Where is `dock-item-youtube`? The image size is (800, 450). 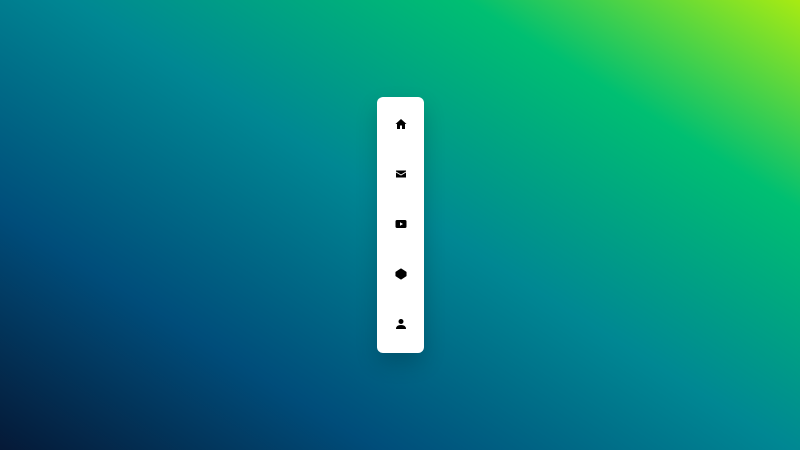 dock-item-youtube is located at coordinates (400, 224).